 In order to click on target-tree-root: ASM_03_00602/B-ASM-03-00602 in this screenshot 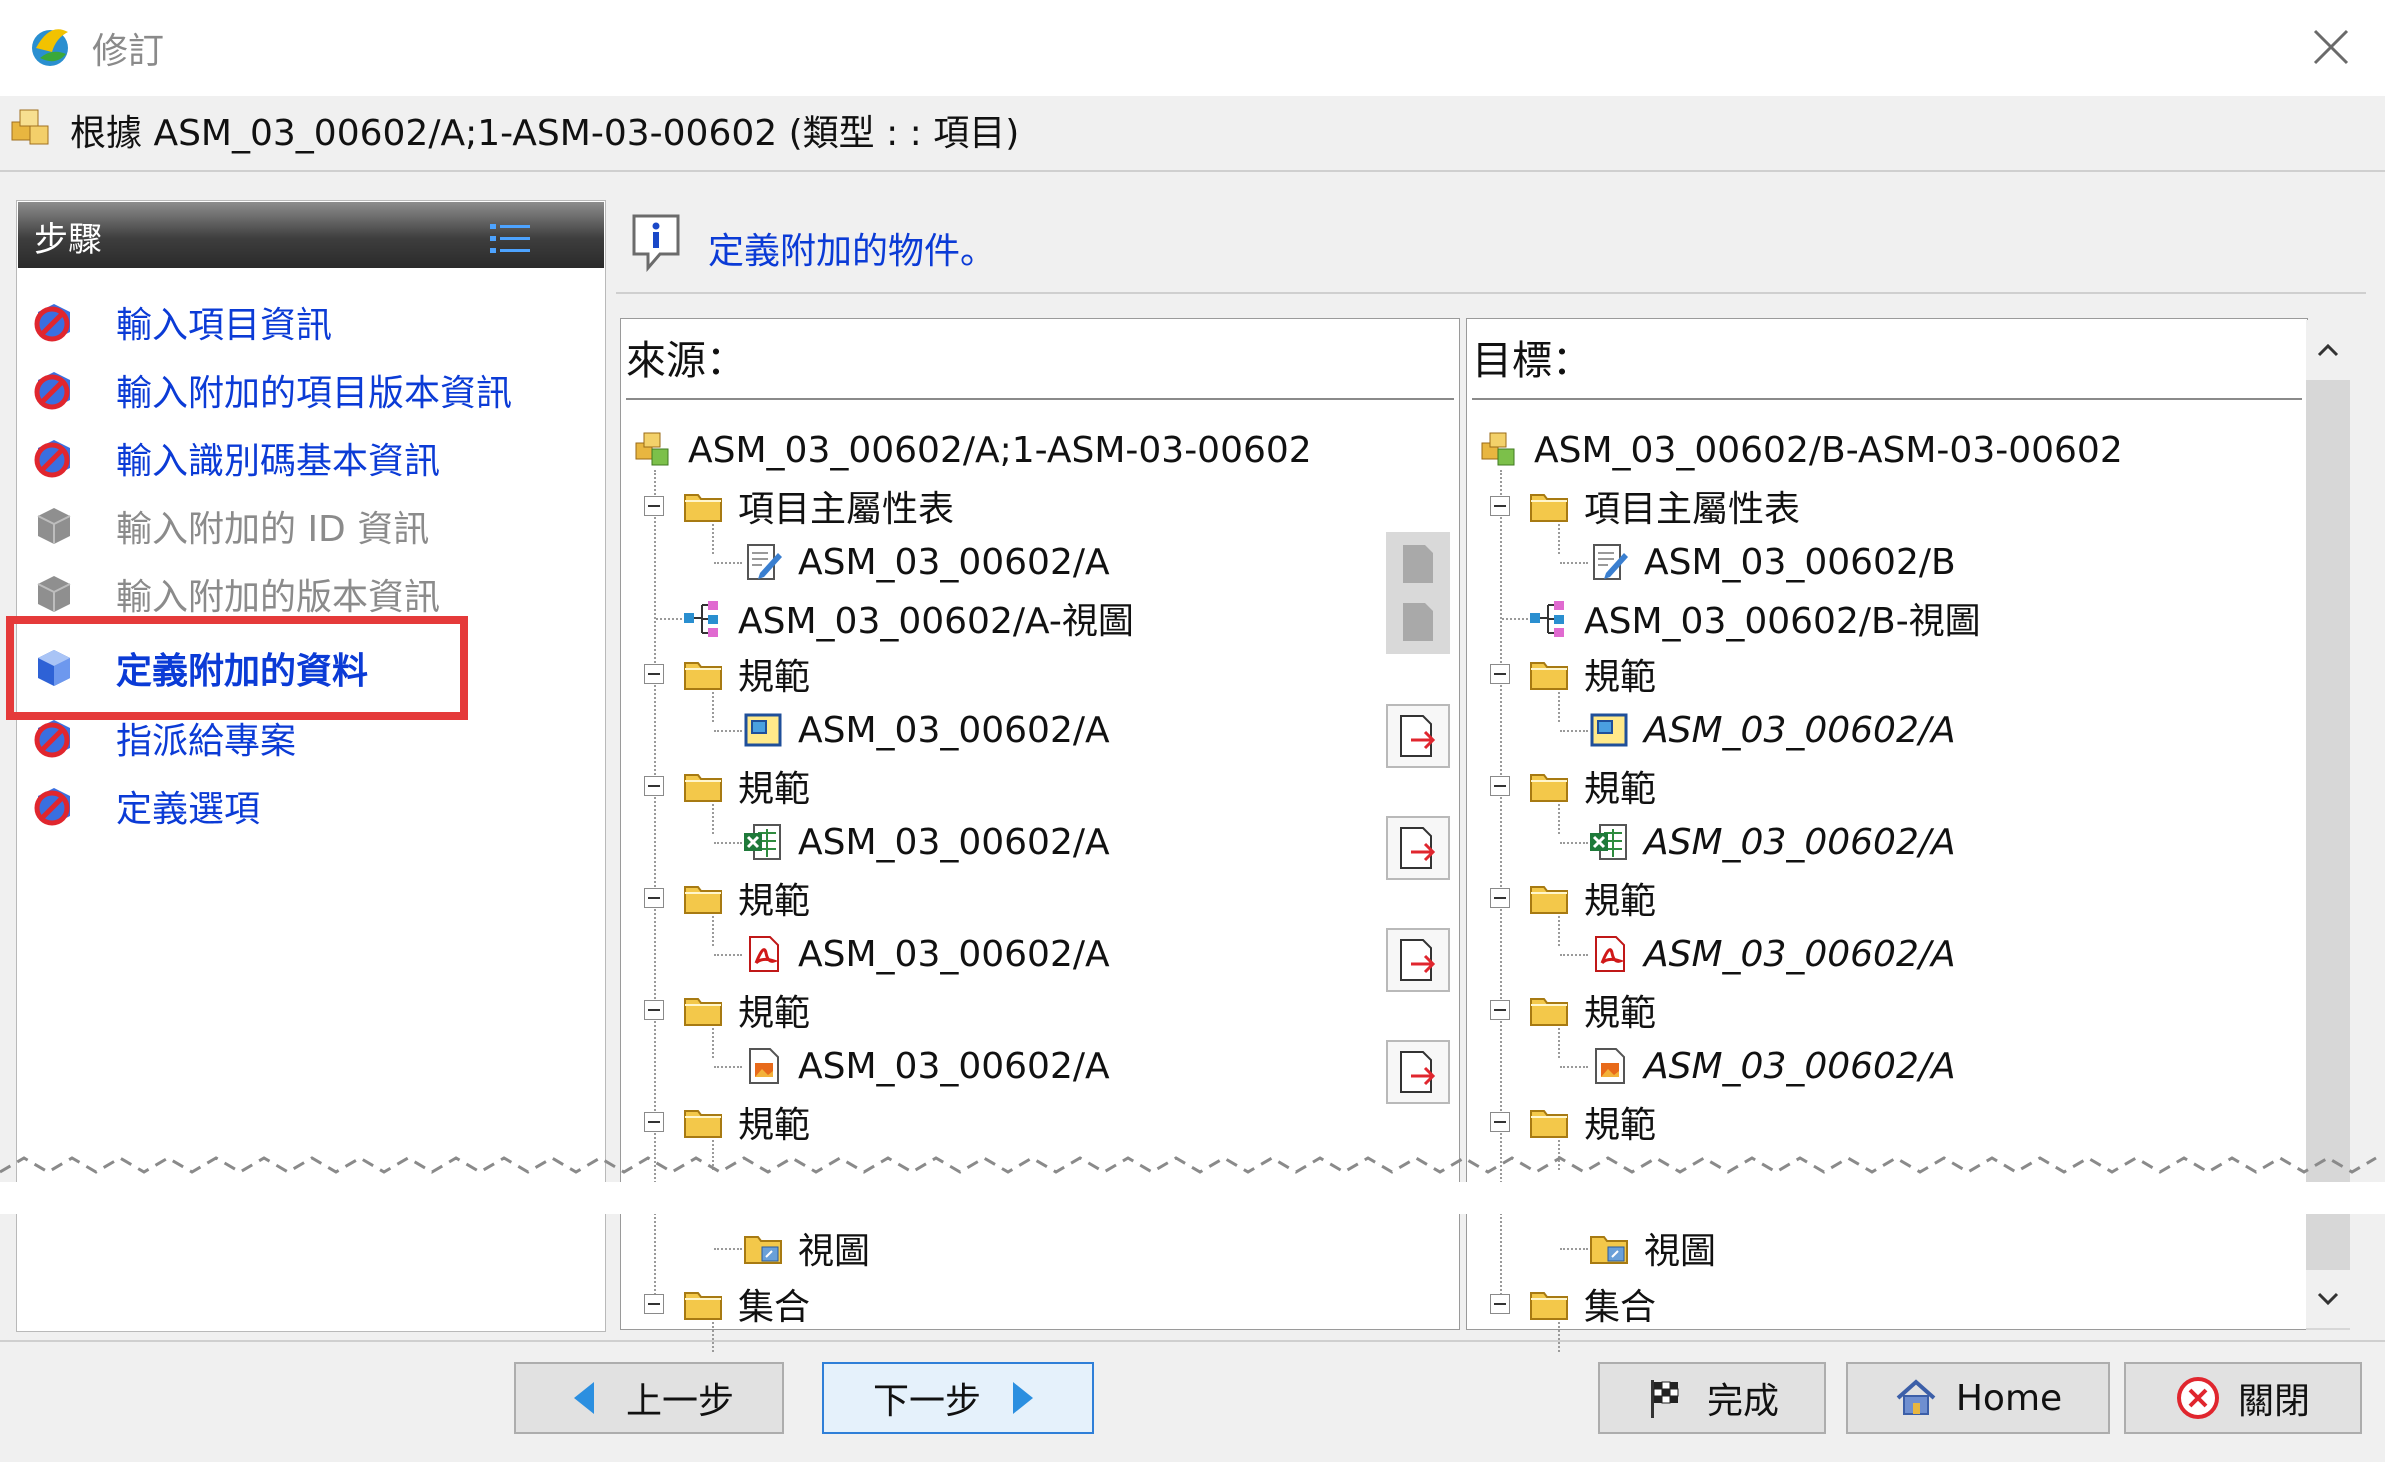, I will do `click(1800, 450)`.